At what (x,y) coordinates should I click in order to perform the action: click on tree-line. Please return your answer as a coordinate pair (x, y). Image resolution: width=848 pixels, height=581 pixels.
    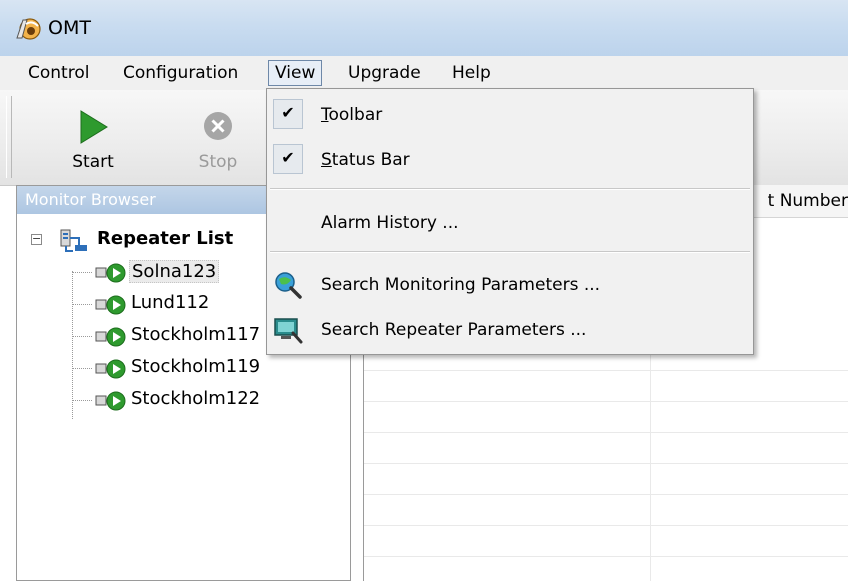
    Looking at the image, I should click on (72, 345).